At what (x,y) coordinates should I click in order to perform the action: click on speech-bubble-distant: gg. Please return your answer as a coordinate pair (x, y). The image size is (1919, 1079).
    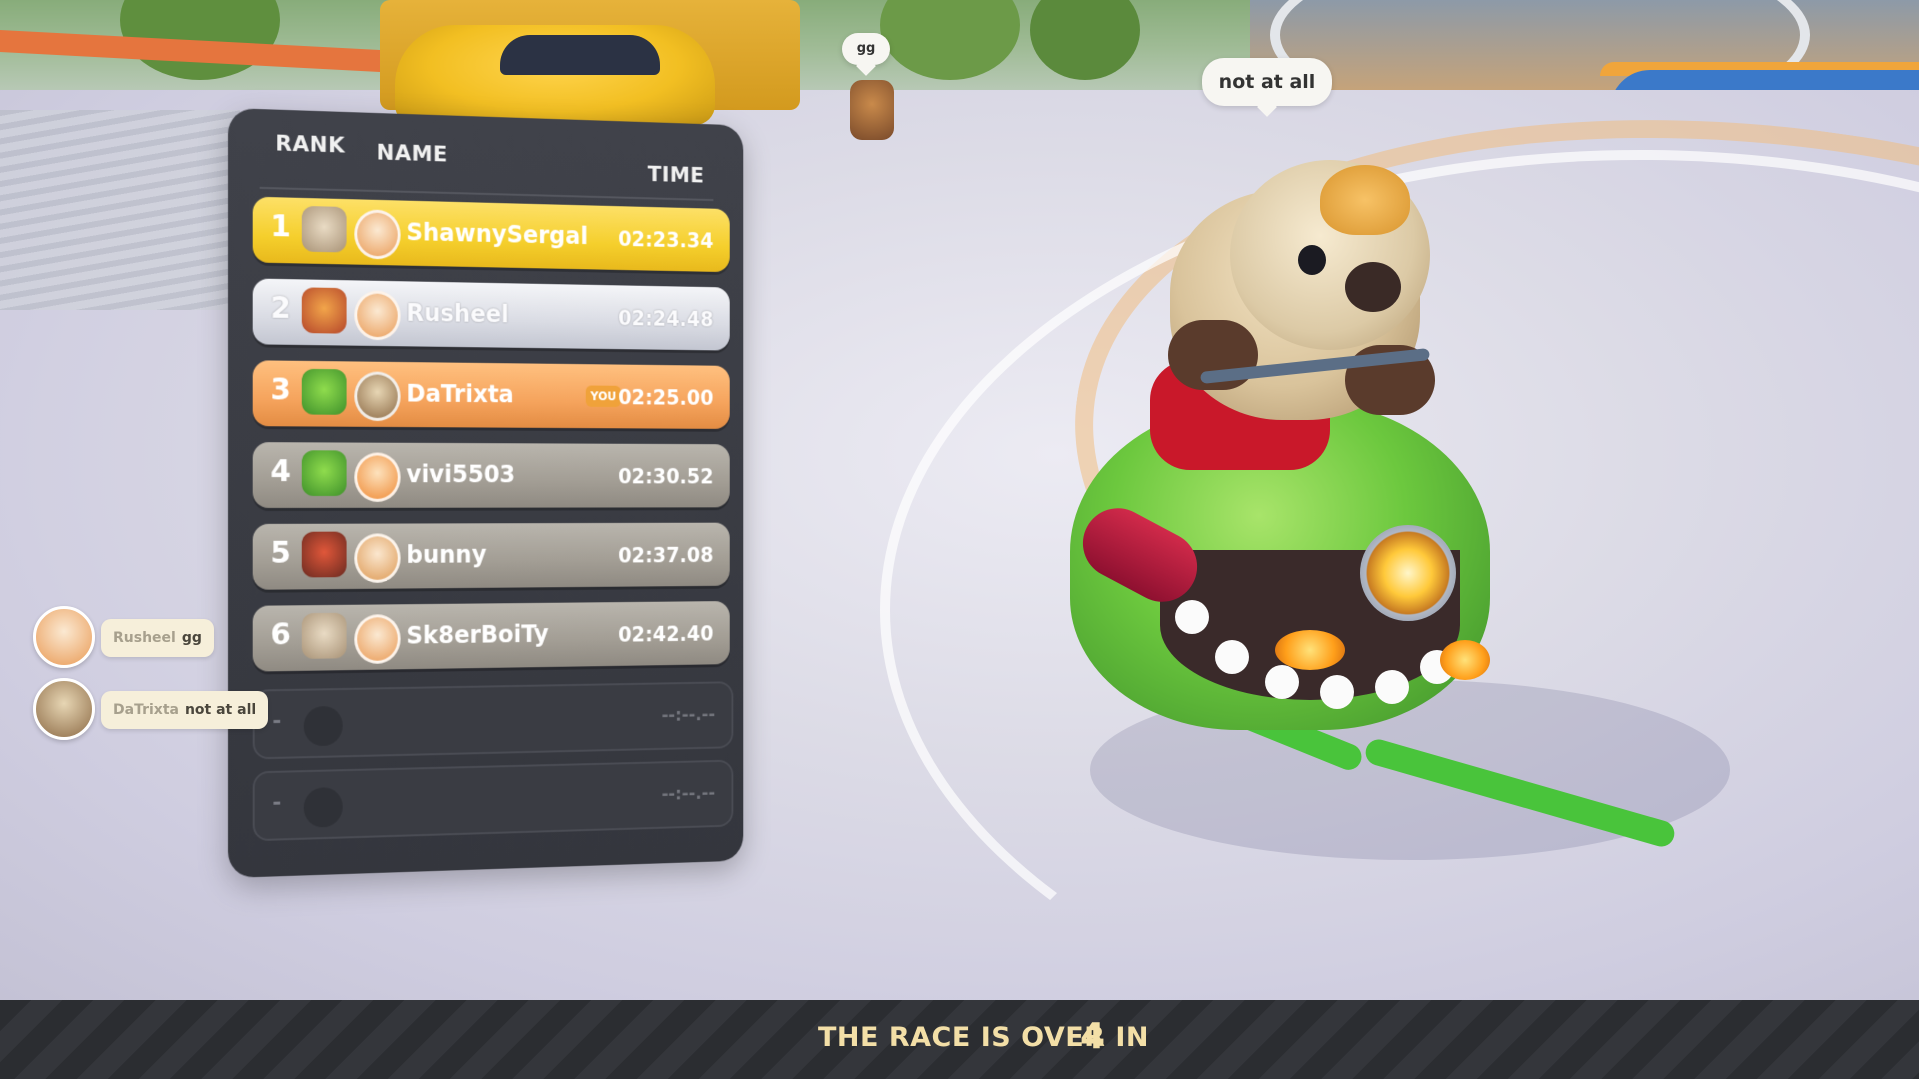
    Looking at the image, I should click on (866, 49).